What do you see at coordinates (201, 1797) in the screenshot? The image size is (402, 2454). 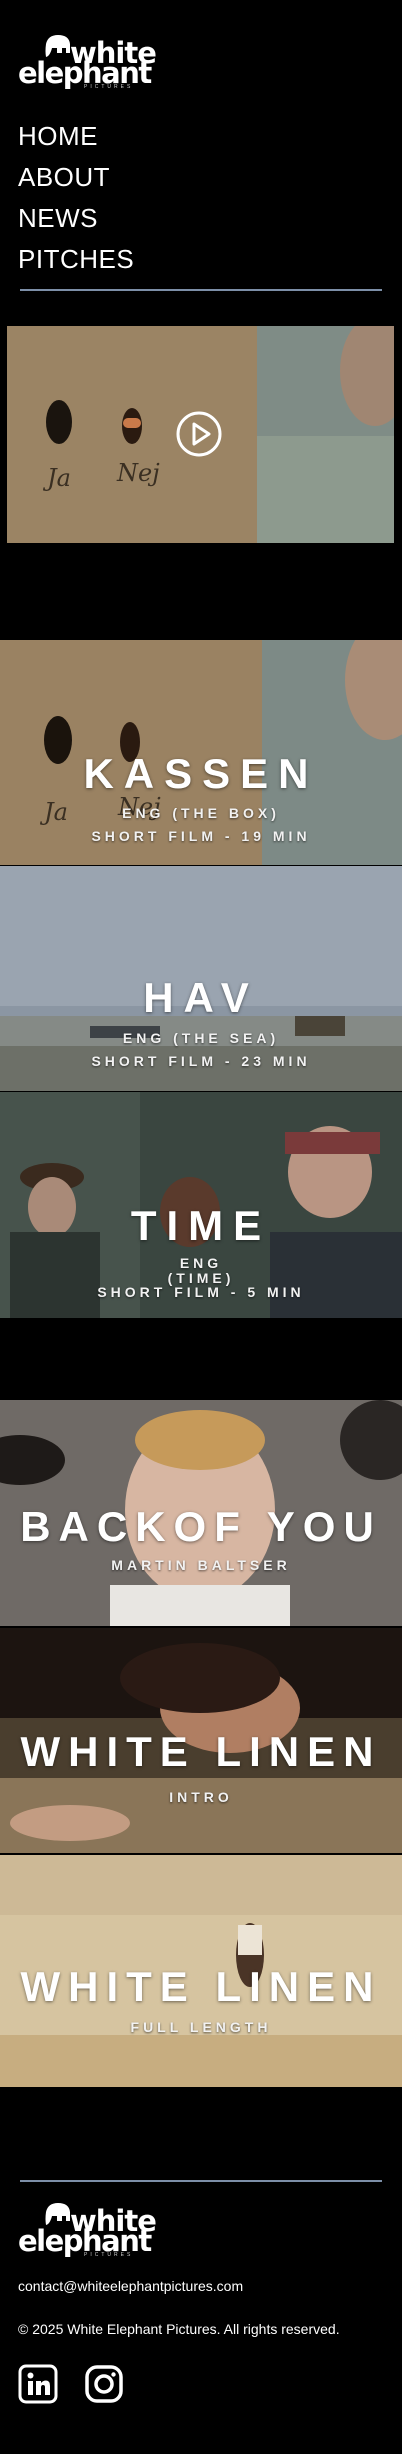 I see `work-subtitle: INTRO` at bounding box center [201, 1797].